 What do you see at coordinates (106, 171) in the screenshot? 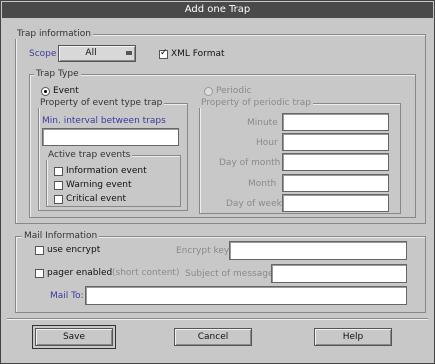
I see `information-event-label: Information event` at bounding box center [106, 171].